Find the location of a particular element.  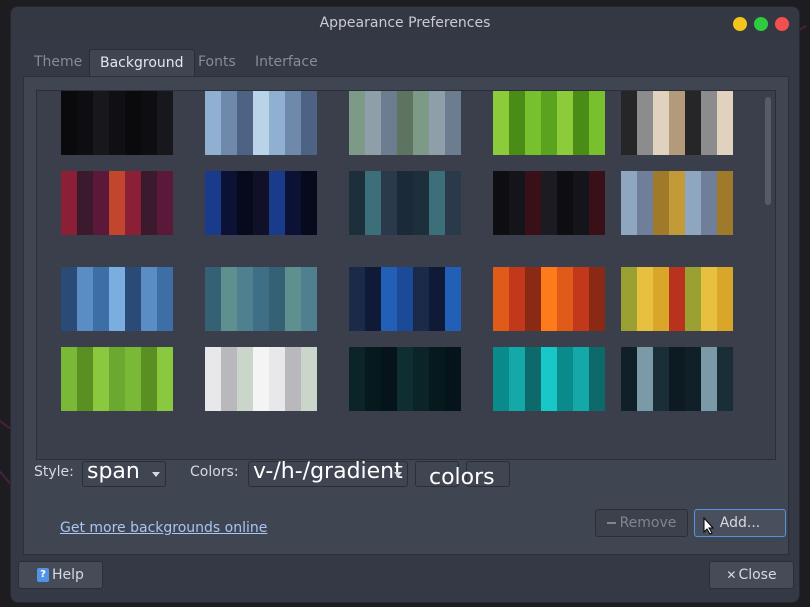

tab-theme: Theme is located at coordinates (58, 63).